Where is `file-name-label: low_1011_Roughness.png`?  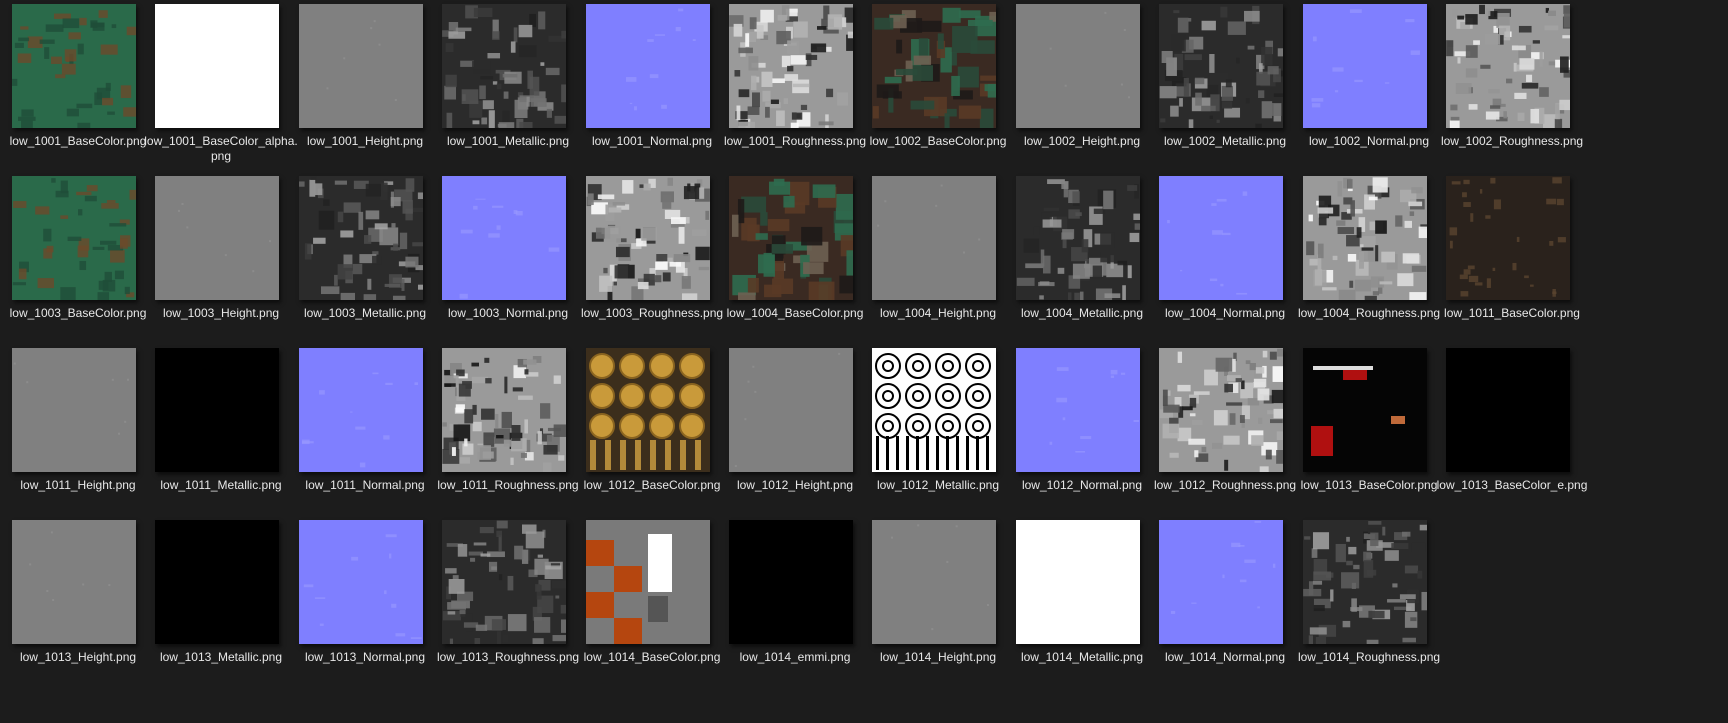
file-name-label: low_1011_Roughness.png is located at coordinates (508, 485).